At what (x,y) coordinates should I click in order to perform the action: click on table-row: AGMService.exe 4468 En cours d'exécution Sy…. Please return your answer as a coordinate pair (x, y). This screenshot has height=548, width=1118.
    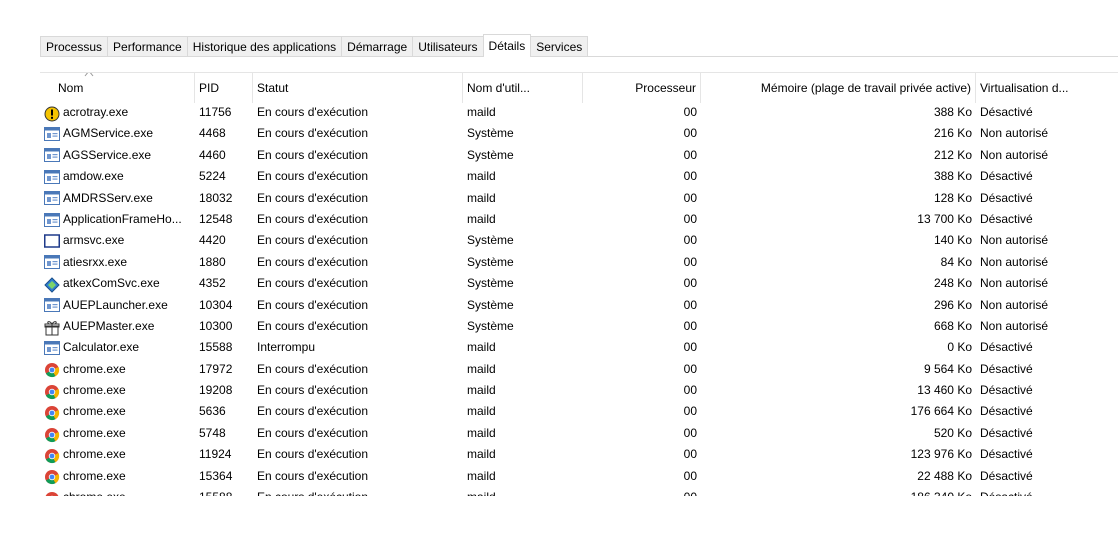
    Looking at the image, I should click on (579, 133).